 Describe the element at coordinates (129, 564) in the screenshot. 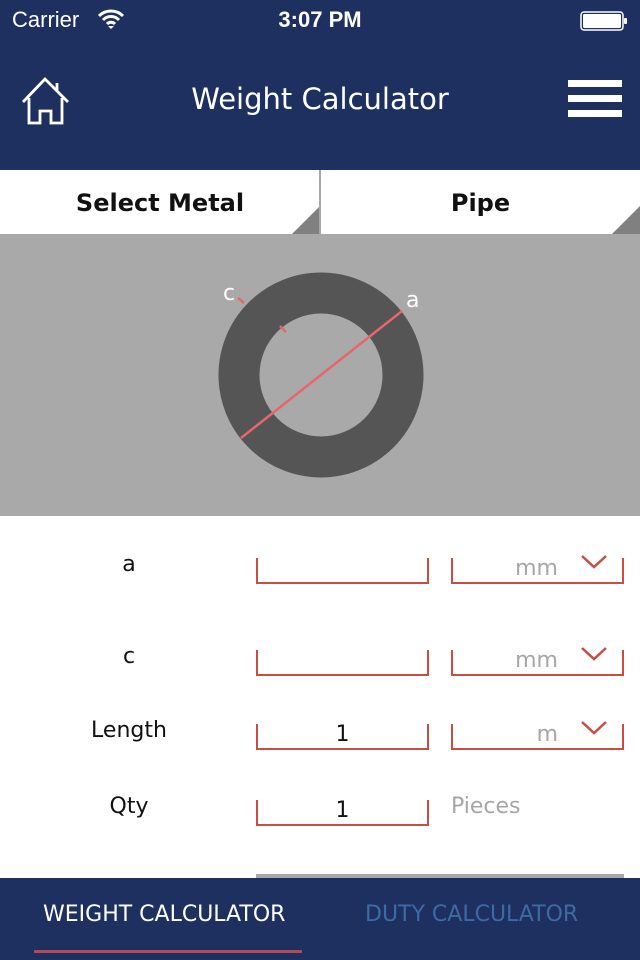

I see `field-label-a: a` at that location.